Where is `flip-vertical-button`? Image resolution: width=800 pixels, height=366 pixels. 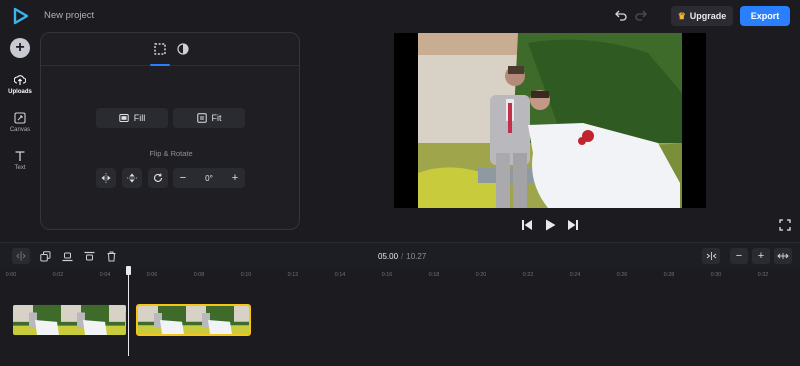
flip-vertical-button is located at coordinates (132, 178).